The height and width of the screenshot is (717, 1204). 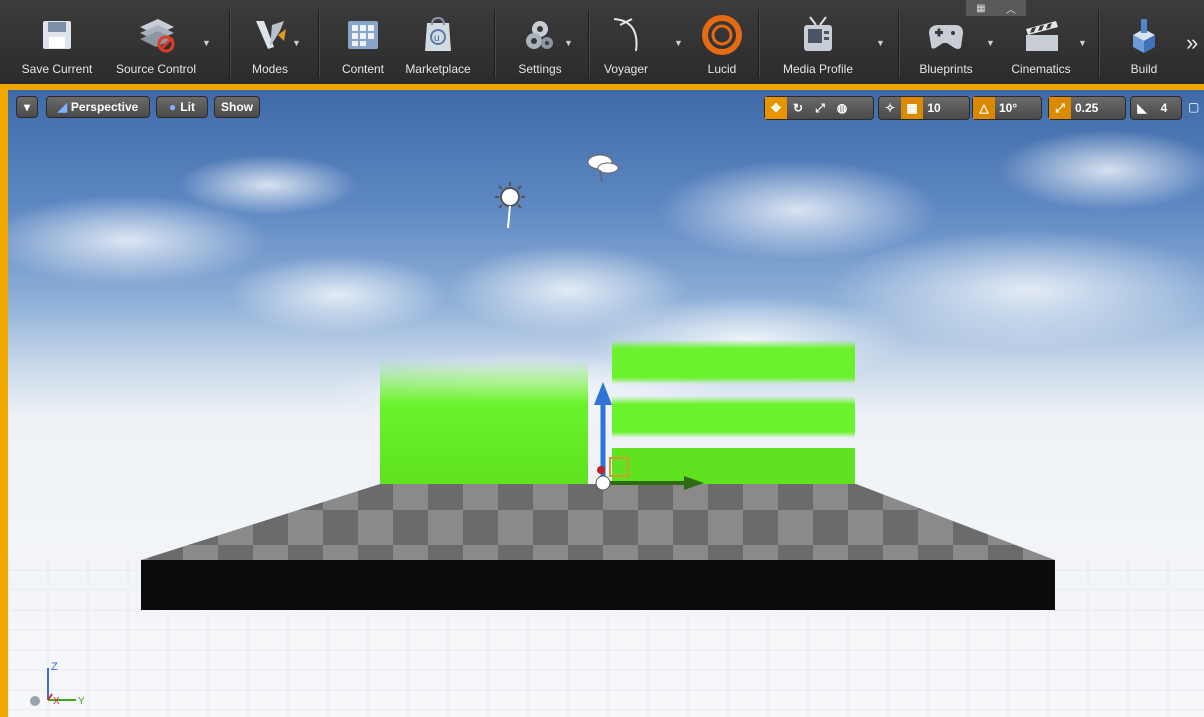 What do you see at coordinates (81, 701) in the screenshot?
I see `axis-y-label: Y` at bounding box center [81, 701].